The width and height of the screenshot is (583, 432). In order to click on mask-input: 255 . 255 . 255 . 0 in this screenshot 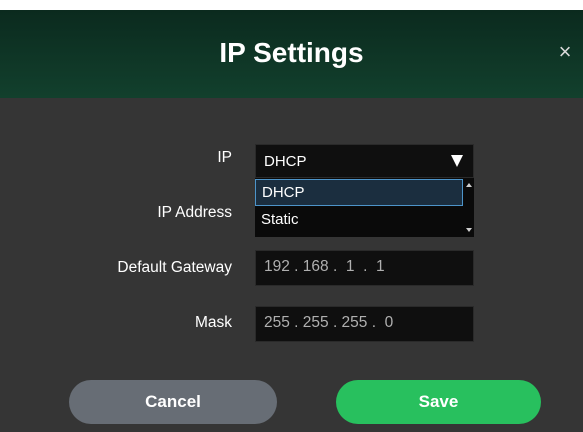, I will do `click(364, 324)`.